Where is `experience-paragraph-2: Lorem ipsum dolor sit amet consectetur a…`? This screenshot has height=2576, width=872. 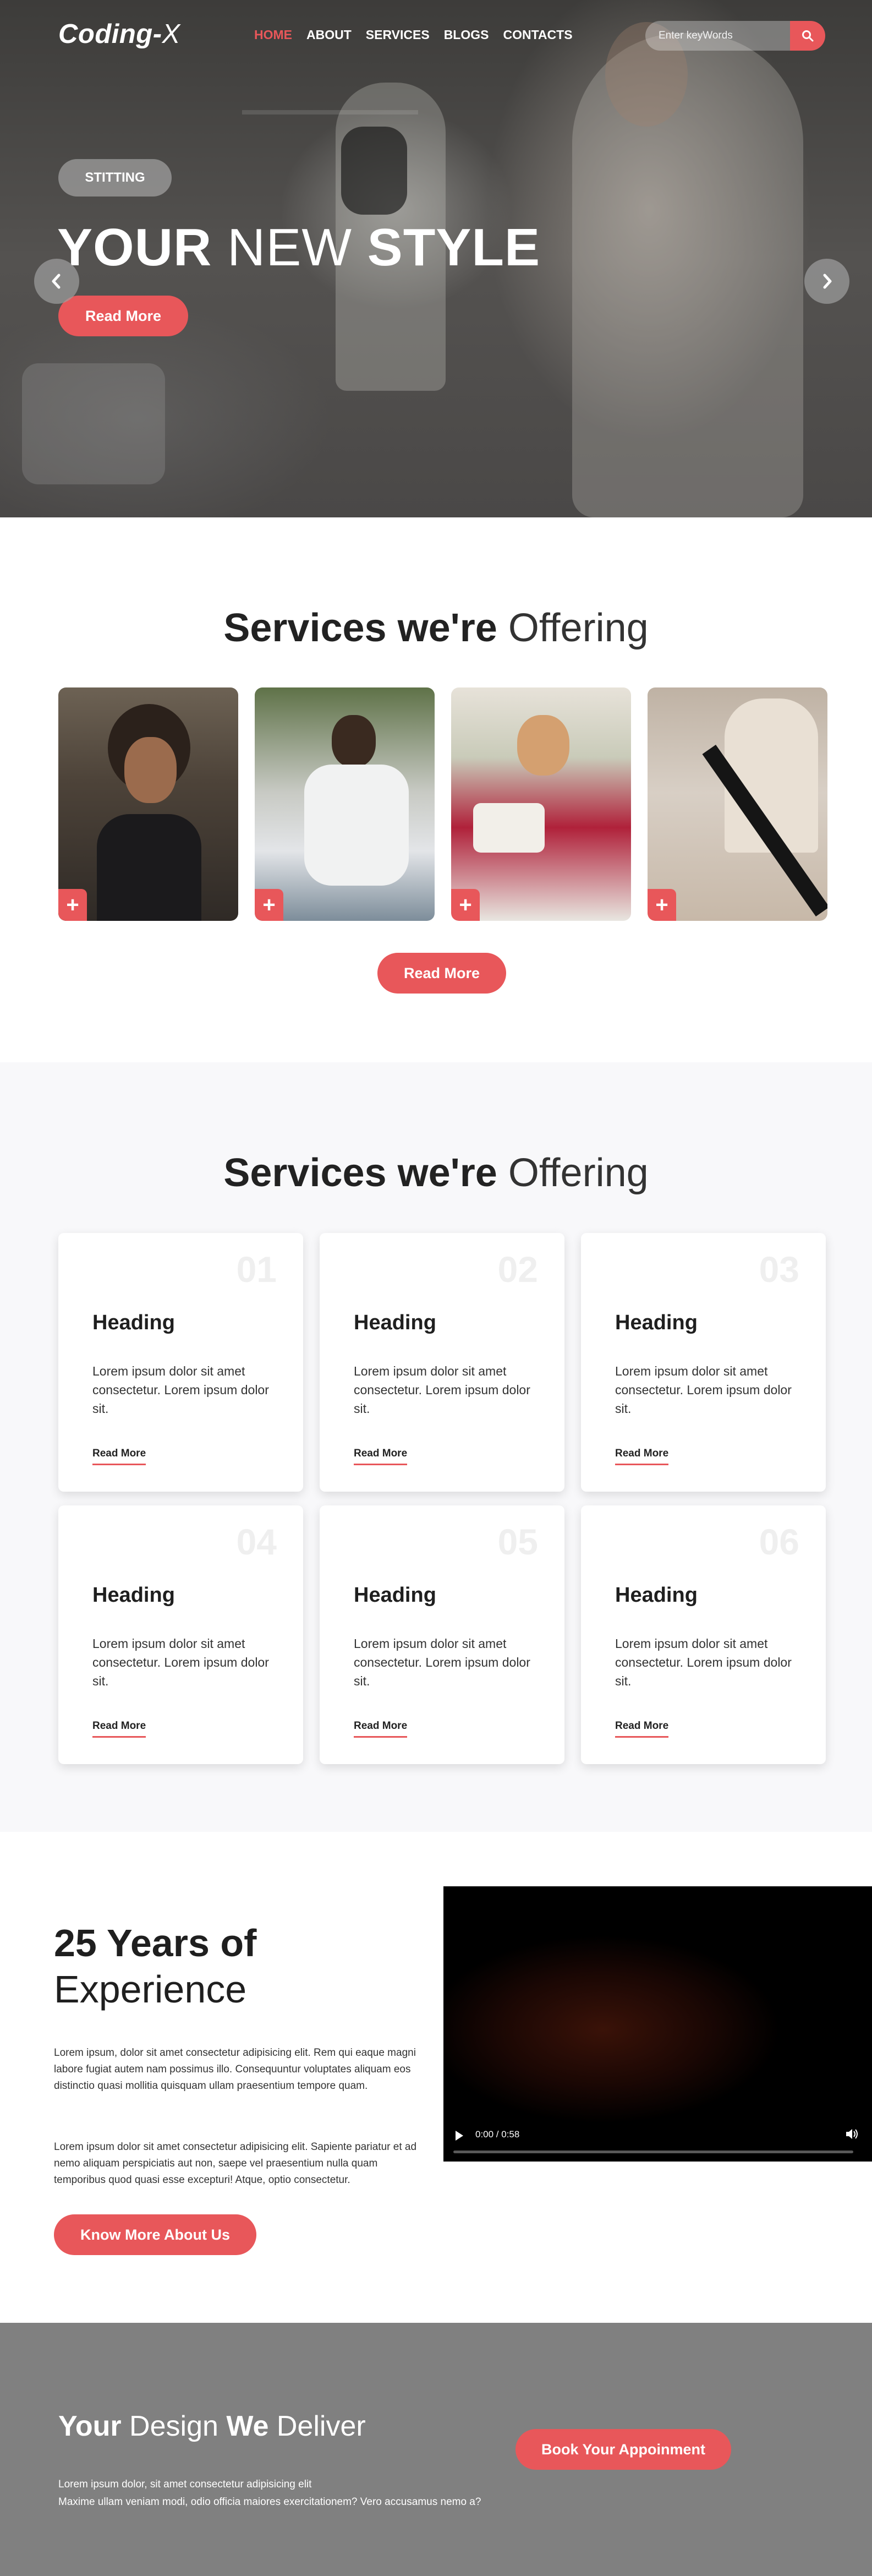
experience-paragraph-2: Lorem ipsum dolor sit amet consectetur a… is located at coordinates (235, 2163).